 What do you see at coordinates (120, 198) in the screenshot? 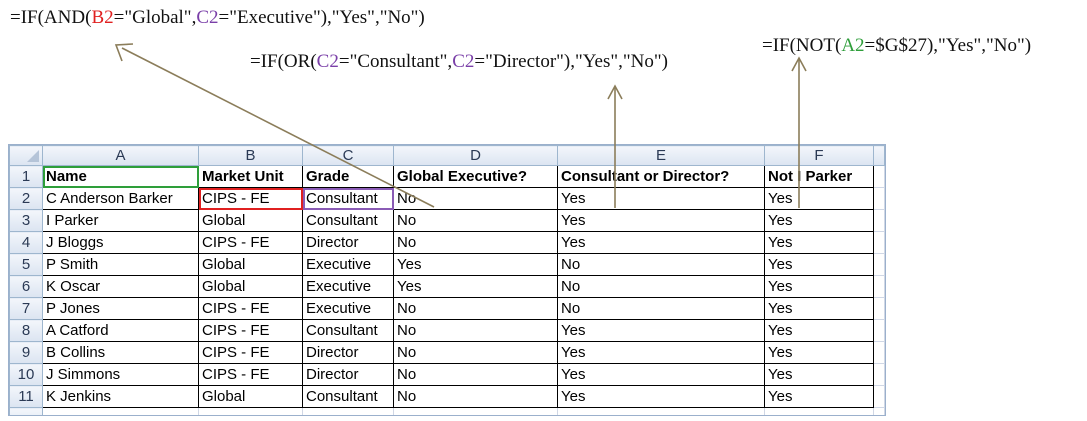
I see `cell-a2: C Anderson Barker` at bounding box center [120, 198].